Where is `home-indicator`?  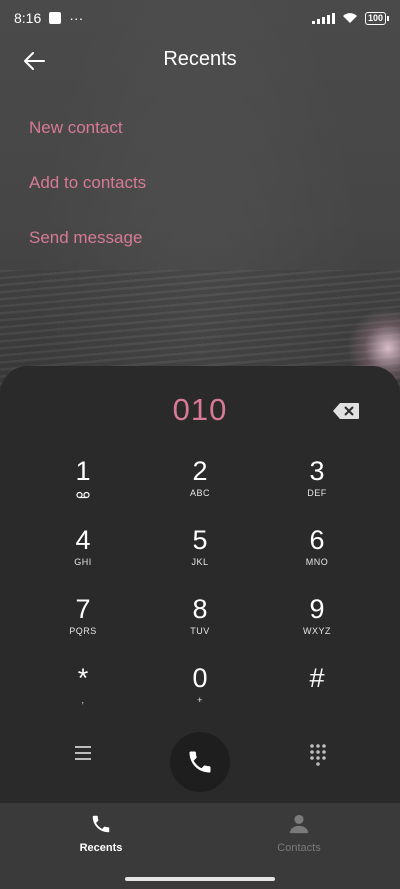
home-indicator is located at coordinates (200, 879).